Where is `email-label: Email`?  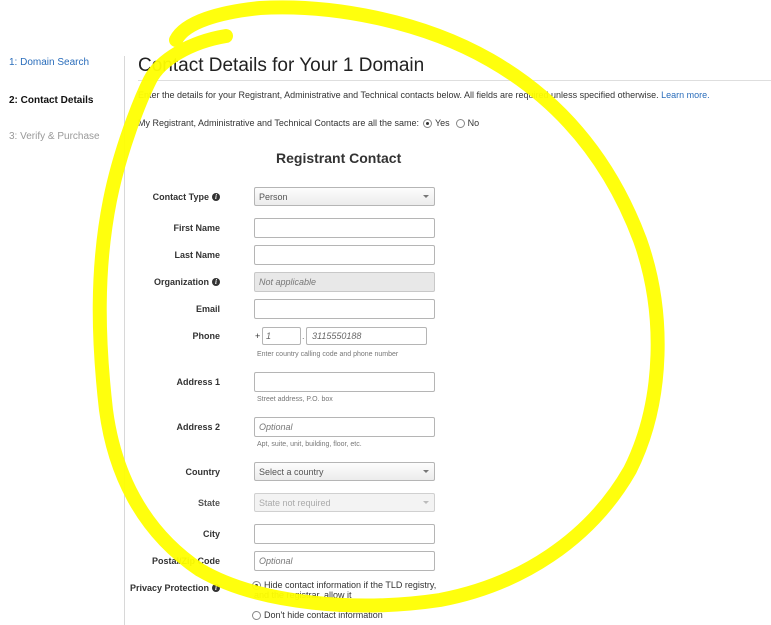
email-label: Email is located at coordinates (207, 309).